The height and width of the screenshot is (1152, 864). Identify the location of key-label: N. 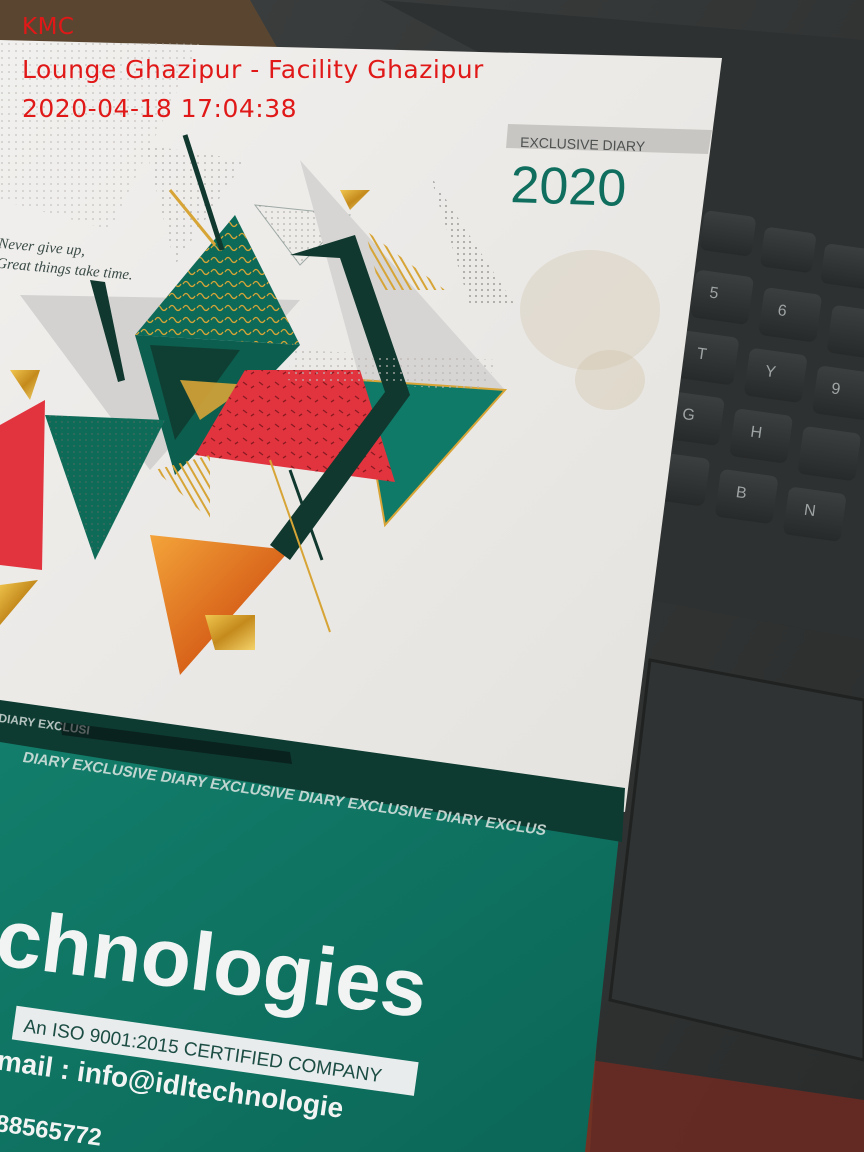
(810, 511).